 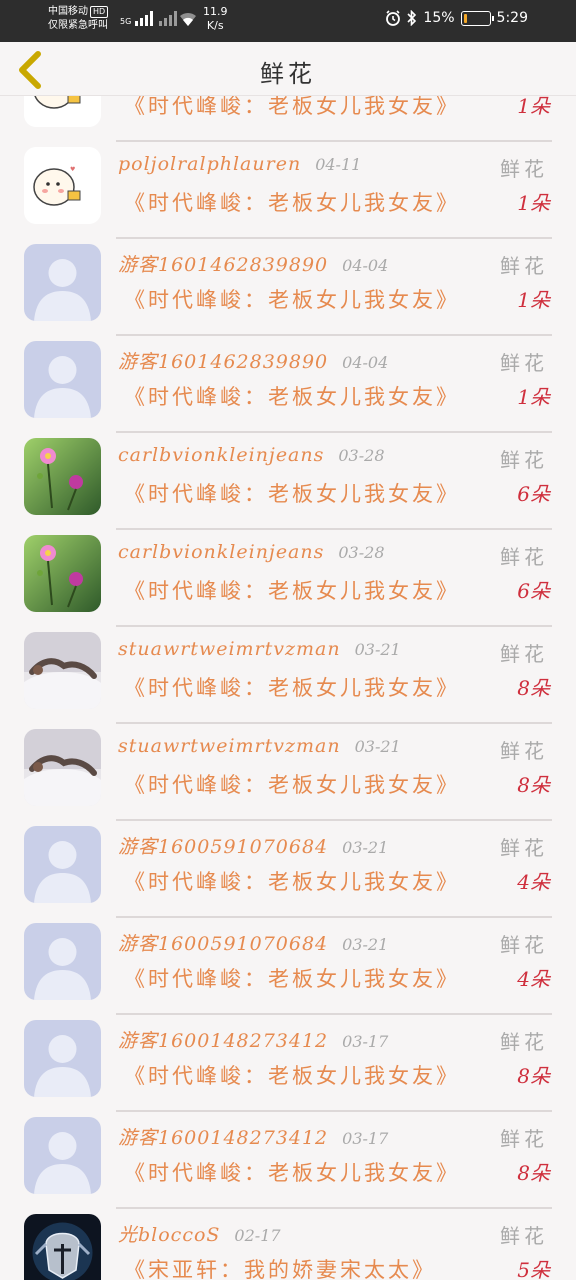 What do you see at coordinates (439, 18) in the screenshot?
I see `battery-percent: 15%` at bounding box center [439, 18].